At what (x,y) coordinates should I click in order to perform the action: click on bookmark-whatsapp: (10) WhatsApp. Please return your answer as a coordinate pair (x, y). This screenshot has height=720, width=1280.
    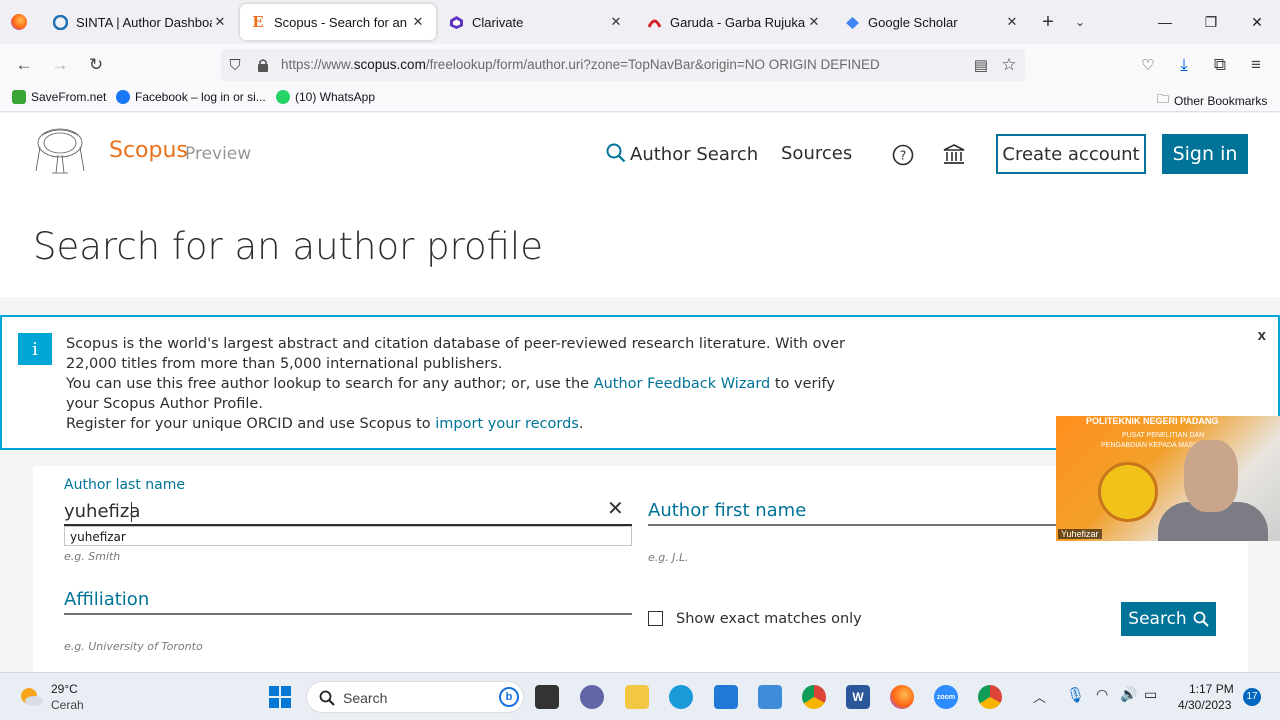
    Looking at the image, I should click on (325, 97).